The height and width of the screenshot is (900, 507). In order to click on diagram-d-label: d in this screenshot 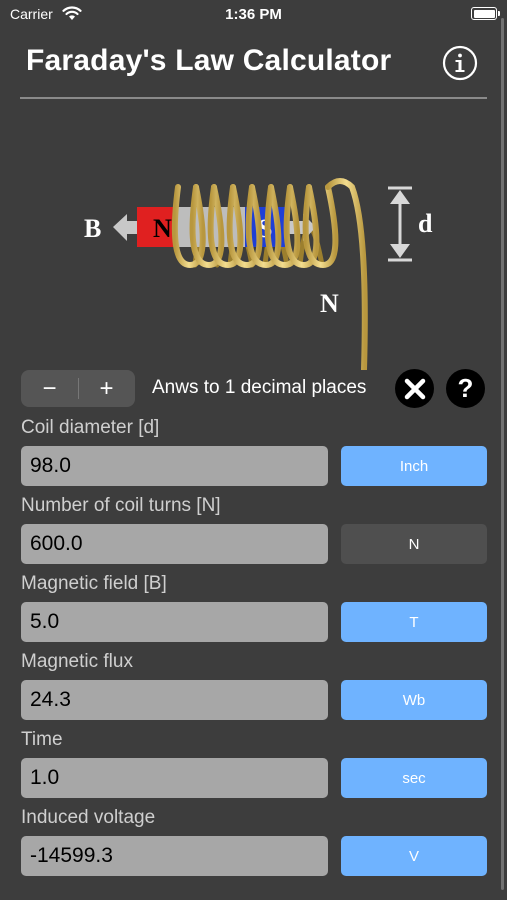, I will do `click(425, 223)`.